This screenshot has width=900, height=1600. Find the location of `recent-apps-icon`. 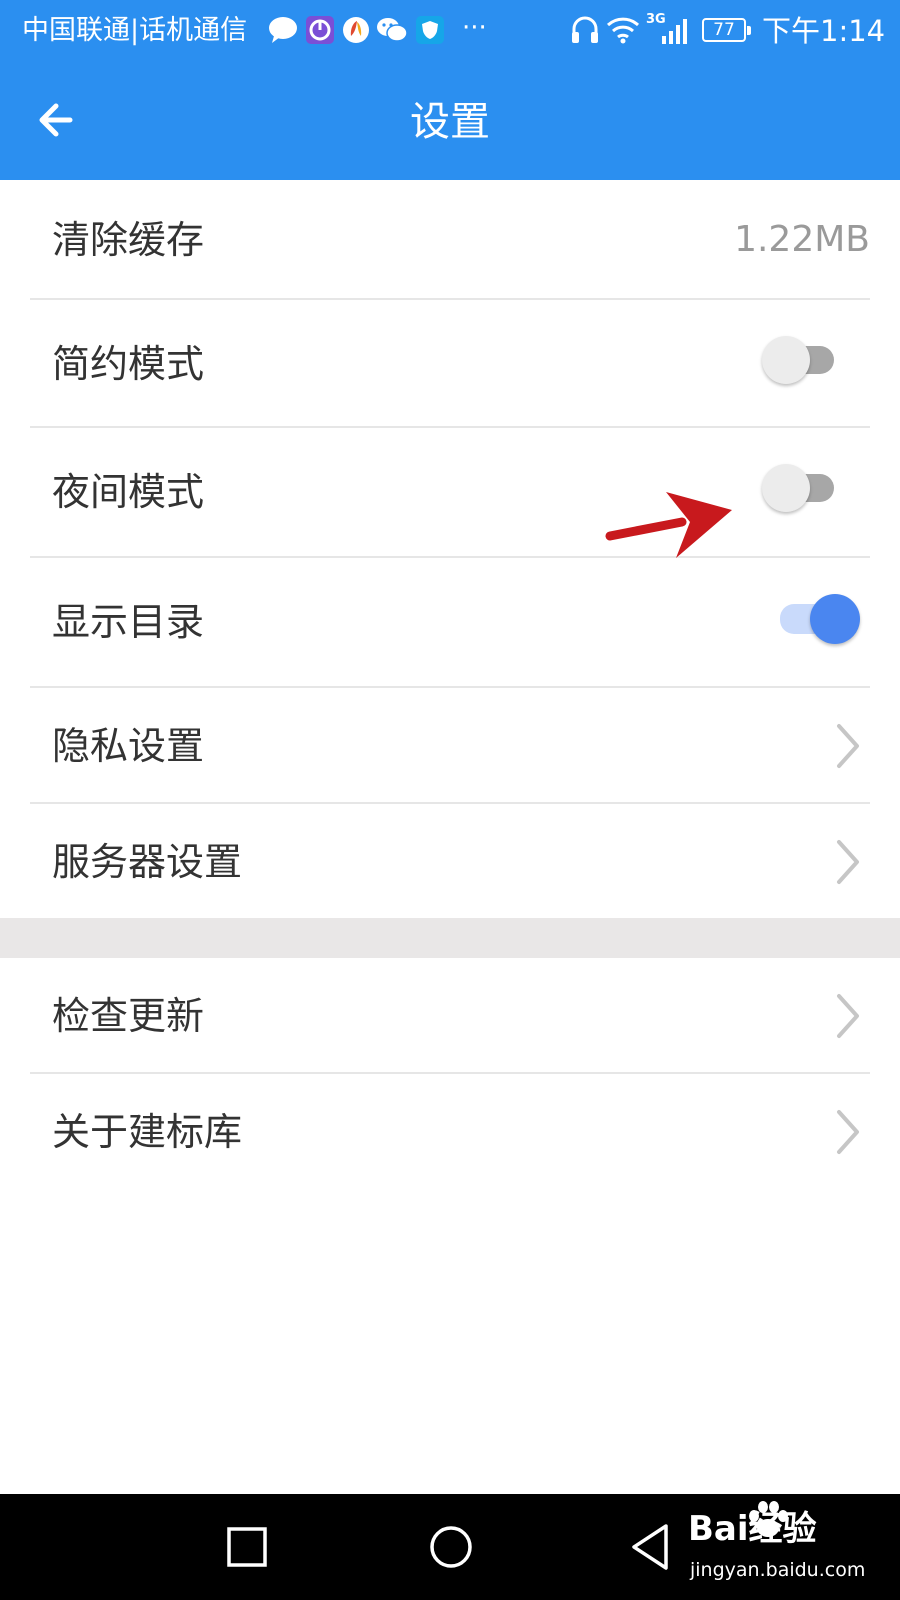

recent-apps-icon is located at coordinates (247, 1547).